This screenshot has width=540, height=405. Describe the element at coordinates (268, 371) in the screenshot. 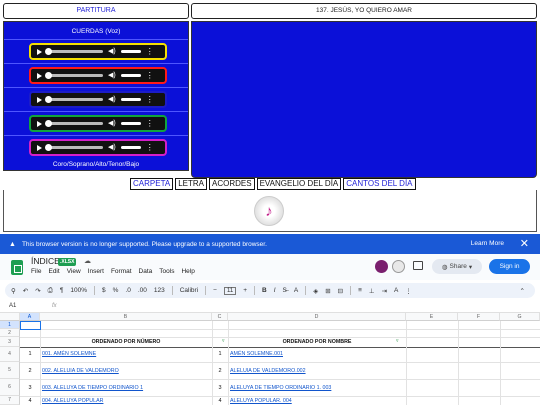

I see `song-link: ALELUIA DE VALDEMORO.002` at that location.